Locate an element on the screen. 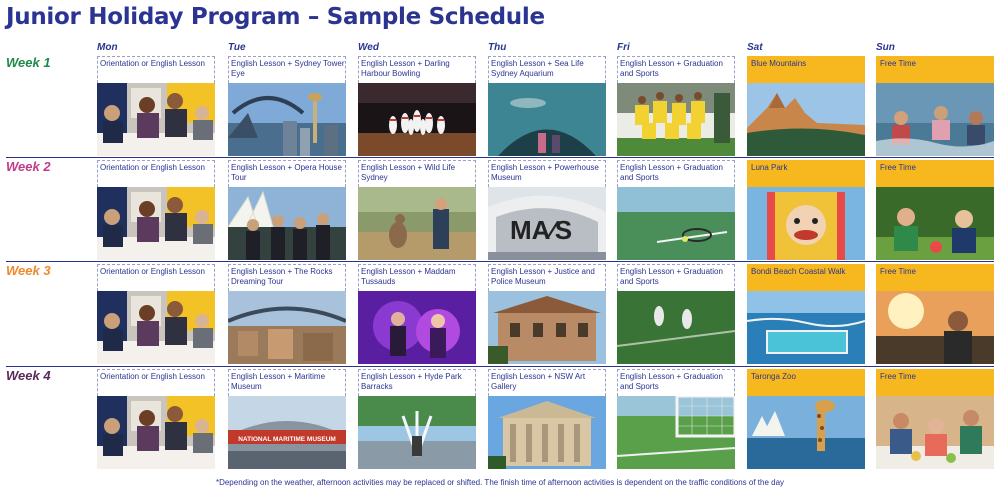  activity-photo-goal is located at coordinates (676, 432).